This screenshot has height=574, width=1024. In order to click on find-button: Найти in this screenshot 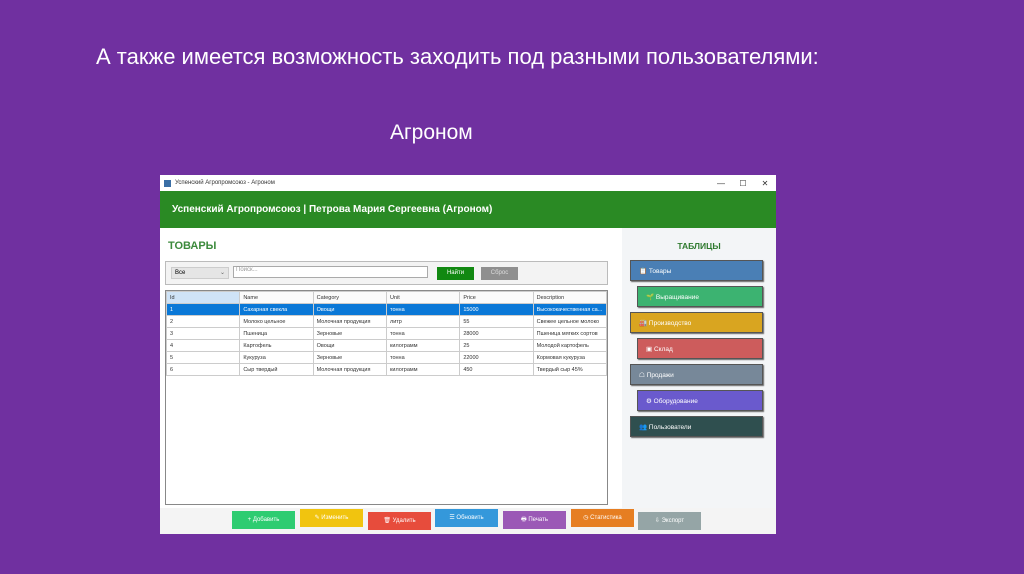, I will do `click(455, 273)`.